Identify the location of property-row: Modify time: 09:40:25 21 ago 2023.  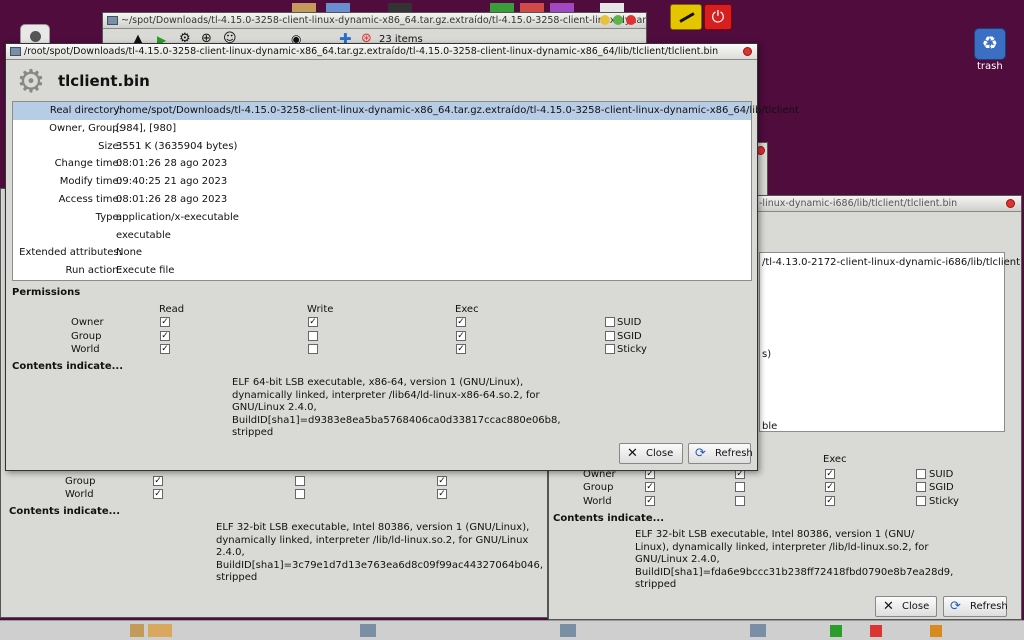
(382, 182).